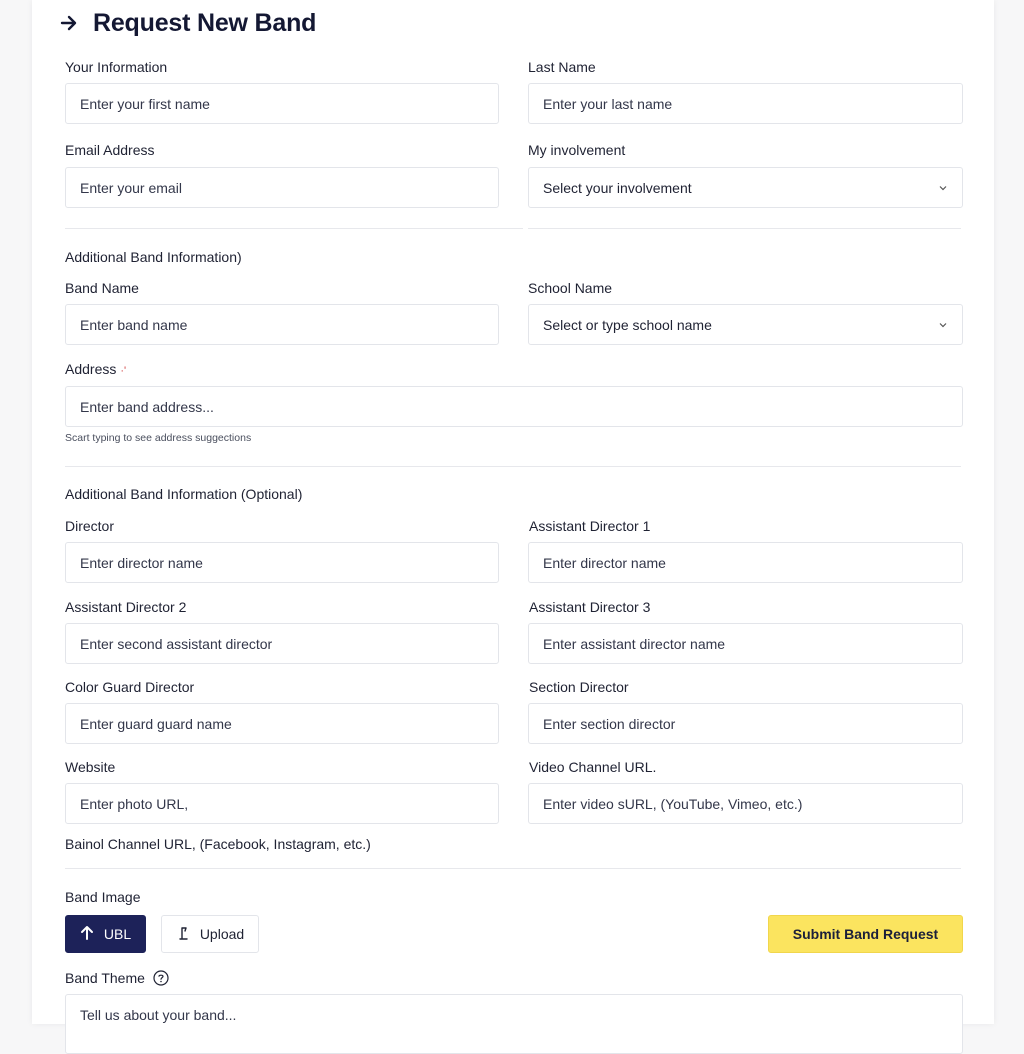 The height and width of the screenshot is (1054, 1024). I want to click on school-name-label: School Name, so click(570, 288).